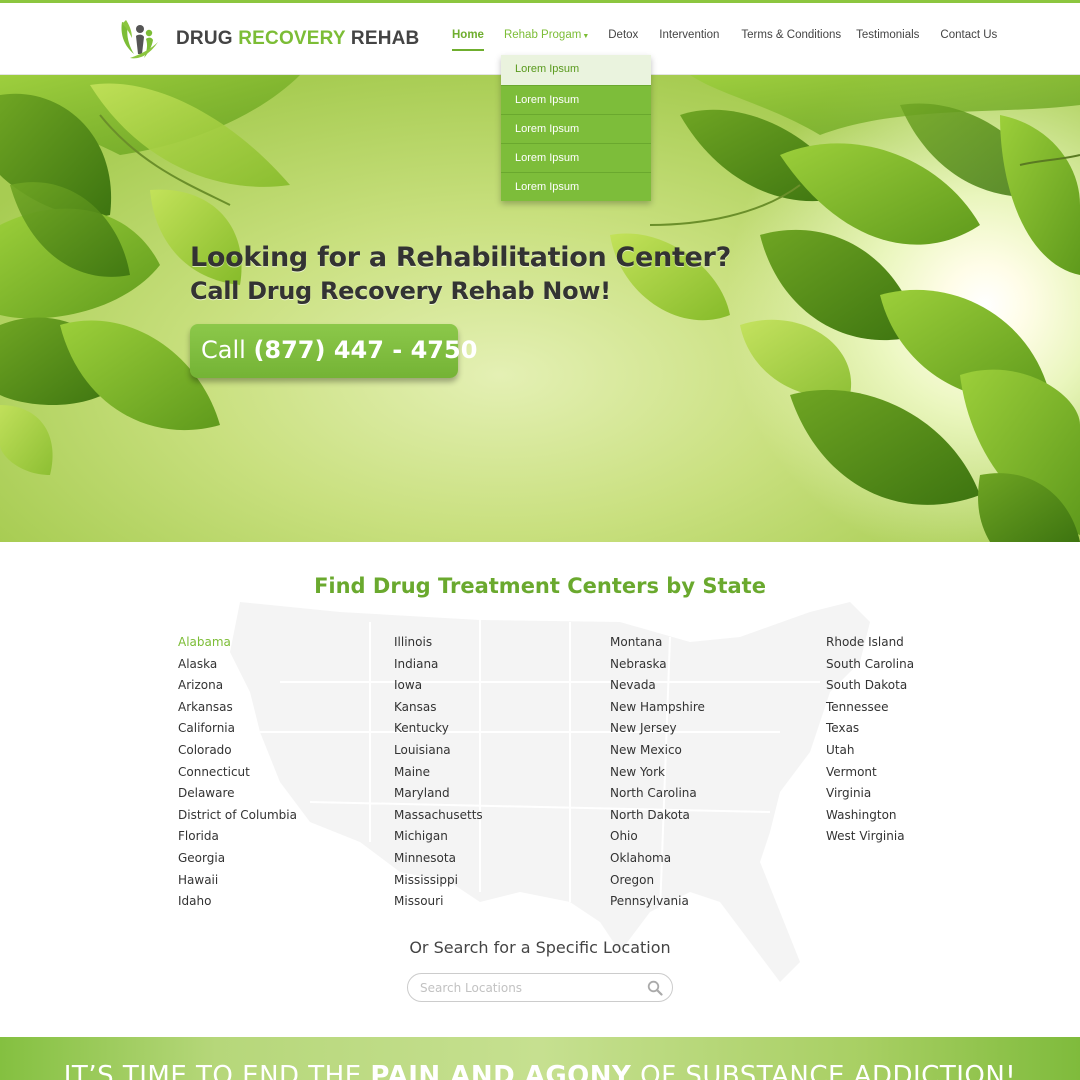  What do you see at coordinates (824, 1070) in the screenshot?
I see `banner-text-part3: OF SUBSTANCE ADDICTION!` at bounding box center [824, 1070].